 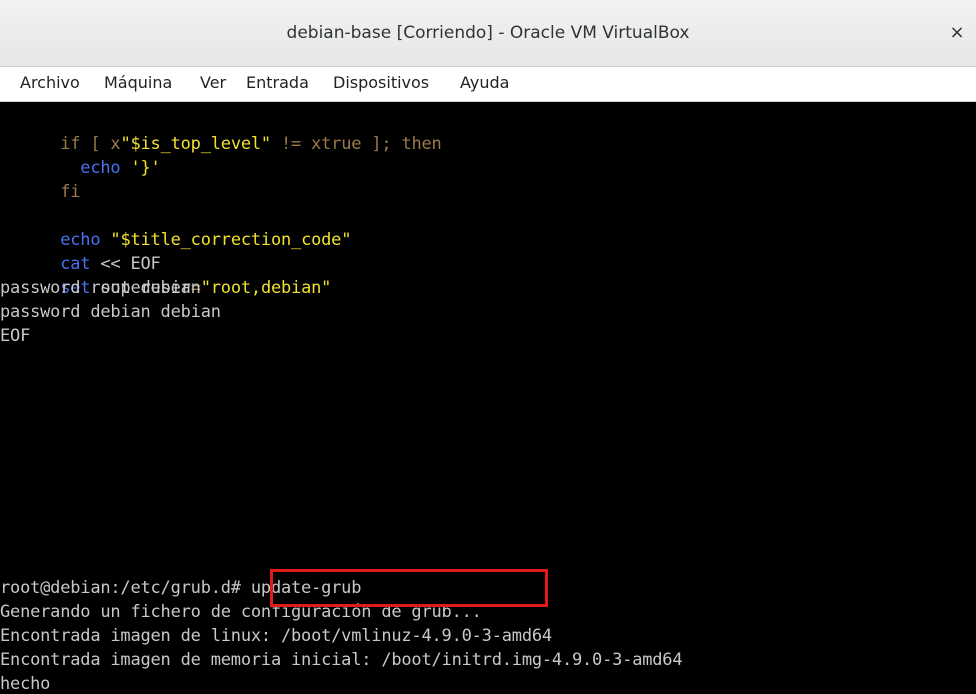 I want to click on menu-entrada: Entrada, so click(x=277, y=82).